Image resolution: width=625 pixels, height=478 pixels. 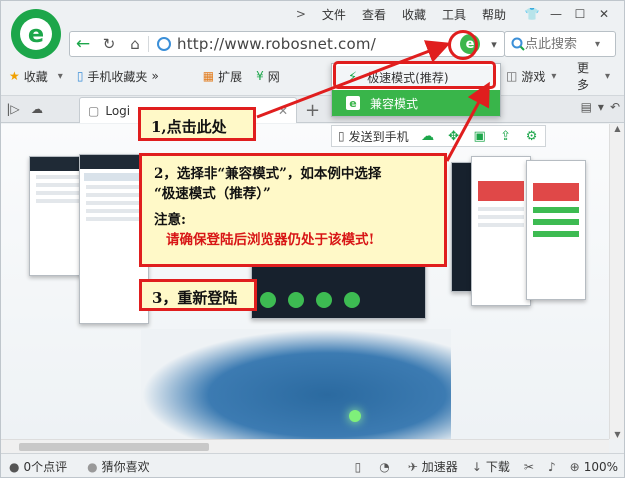 What do you see at coordinates (268, 174) in the screenshot?
I see `callout-step2-line1: 2，选择非“兼容模式”，如本例中选择` at bounding box center [268, 174].